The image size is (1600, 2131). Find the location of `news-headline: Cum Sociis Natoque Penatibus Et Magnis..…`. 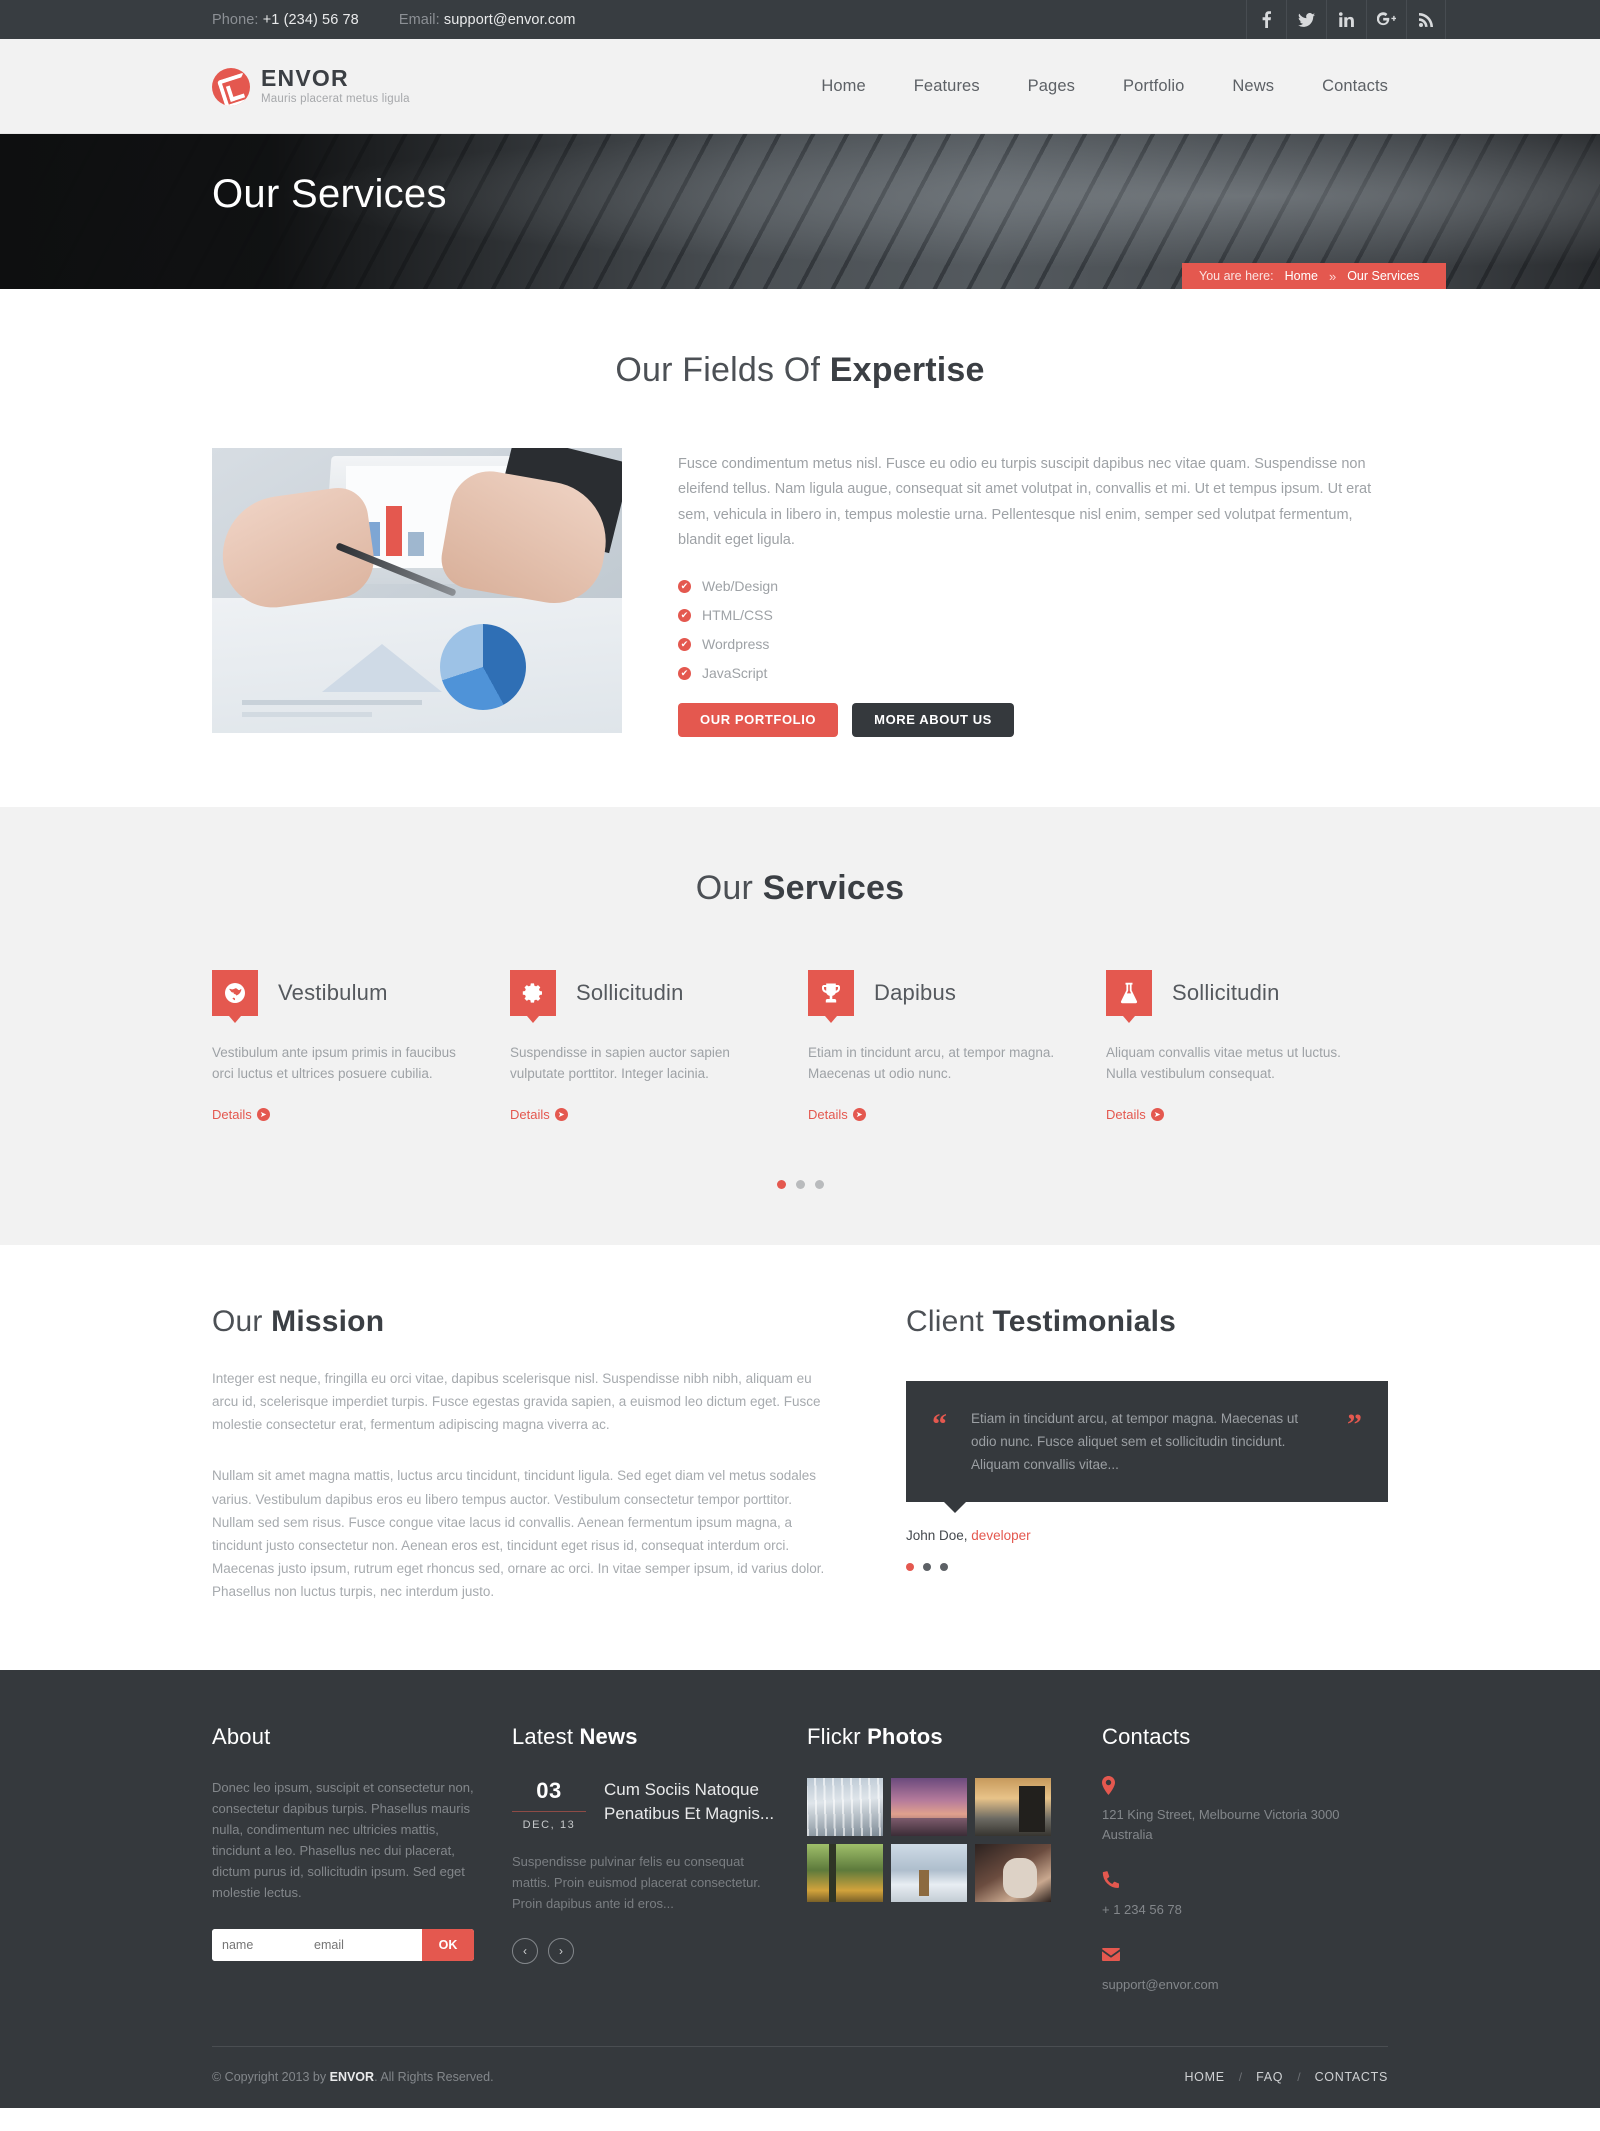

news-headline: Cum Sociis Natoque Penatibus Et Magnis..… is located at coordinates (689, 1804).